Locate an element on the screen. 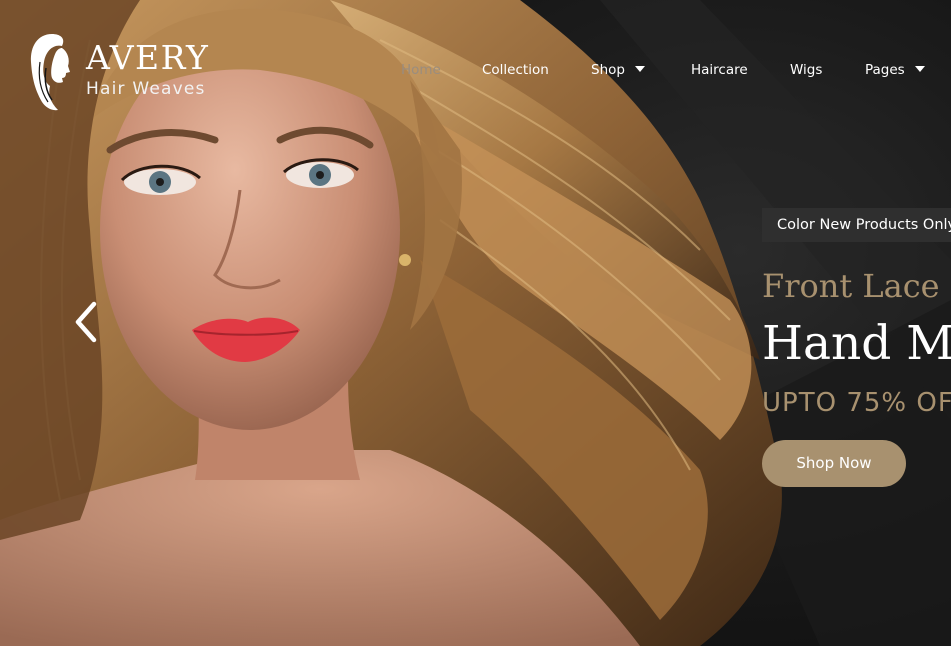  slide-kicker: Front Lace is located at coordinates (851, 286).